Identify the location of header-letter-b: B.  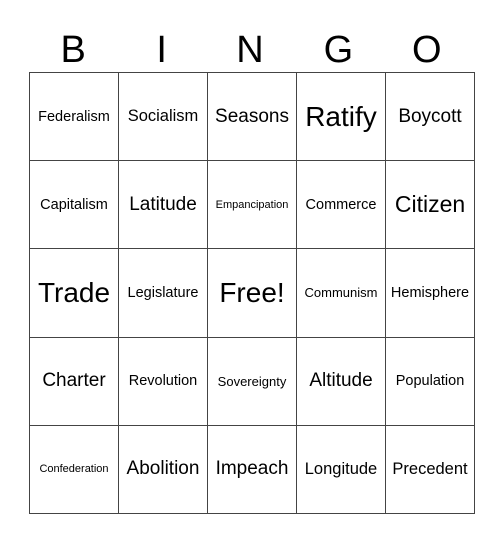
(73, 50).